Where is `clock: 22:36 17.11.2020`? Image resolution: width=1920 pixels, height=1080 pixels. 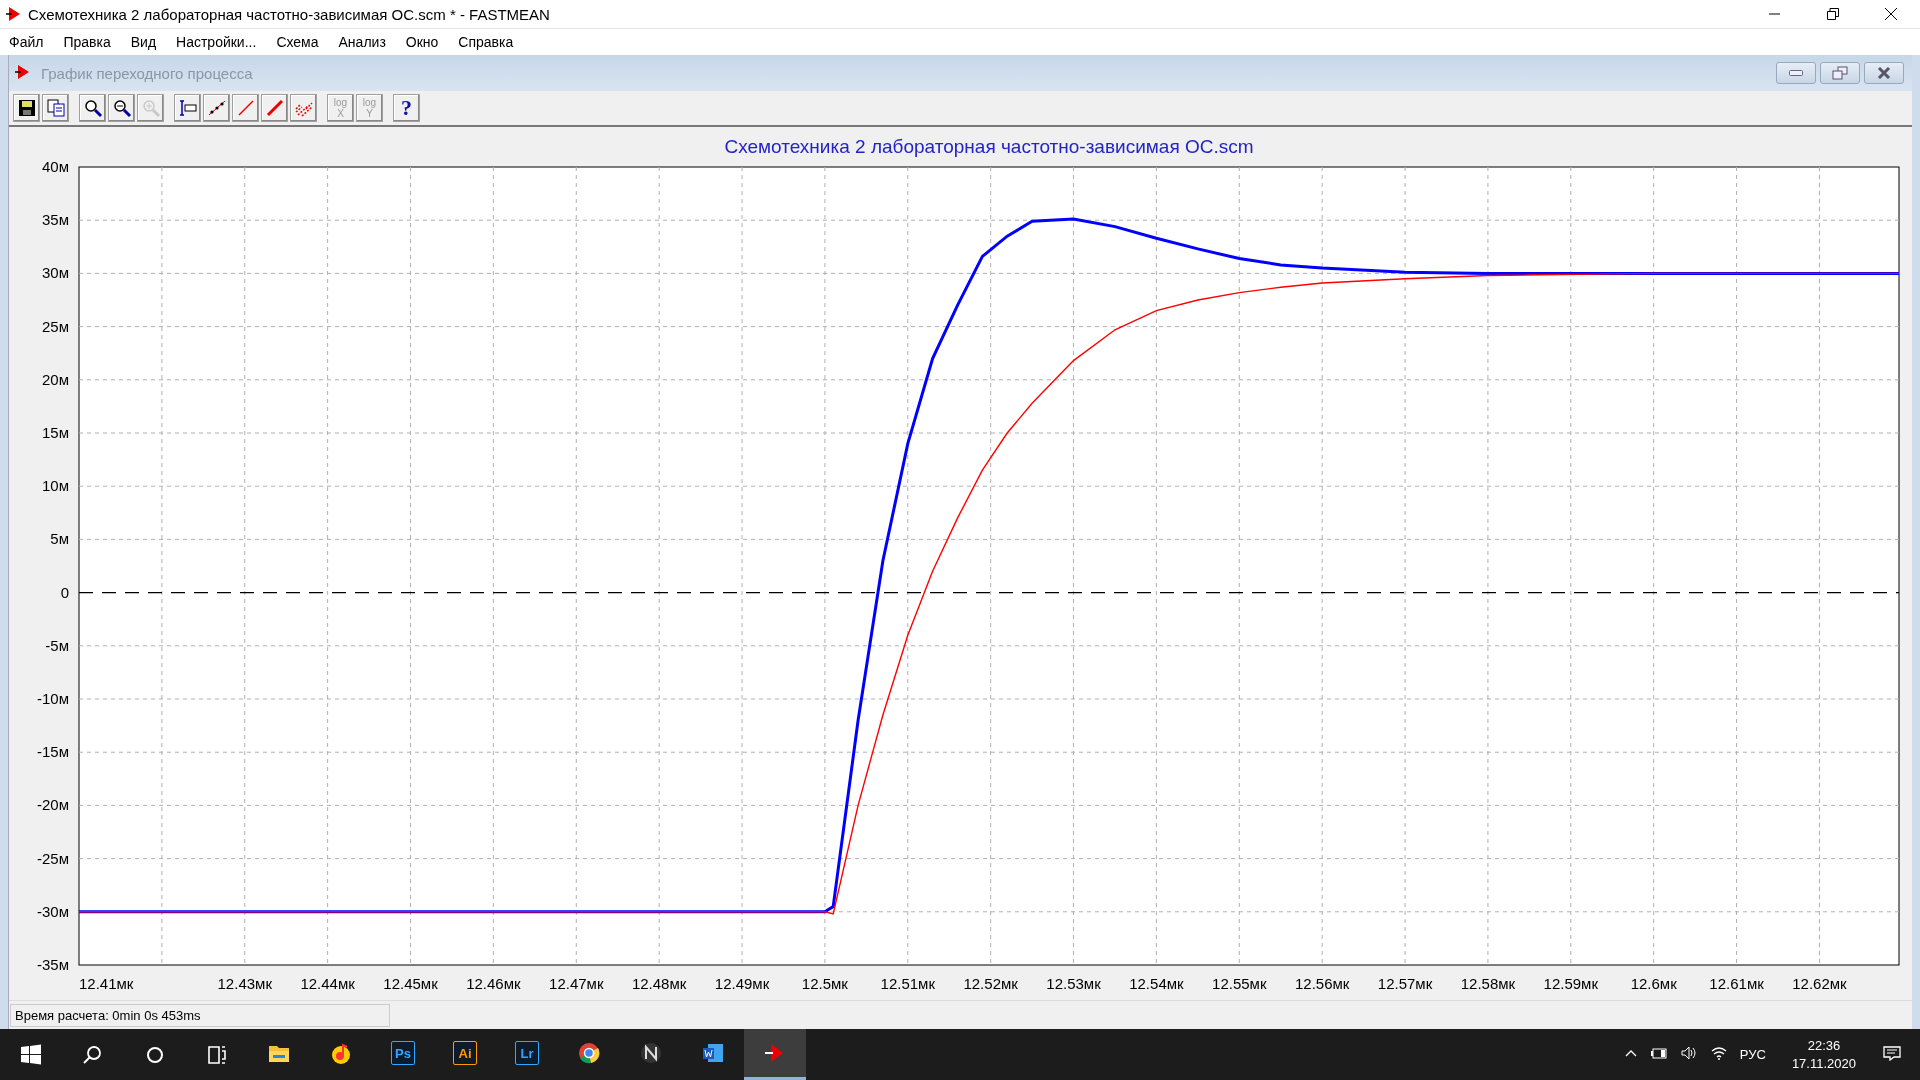
clock: 22:36 17.11.2020 is located at coordinates (1823, 1054).